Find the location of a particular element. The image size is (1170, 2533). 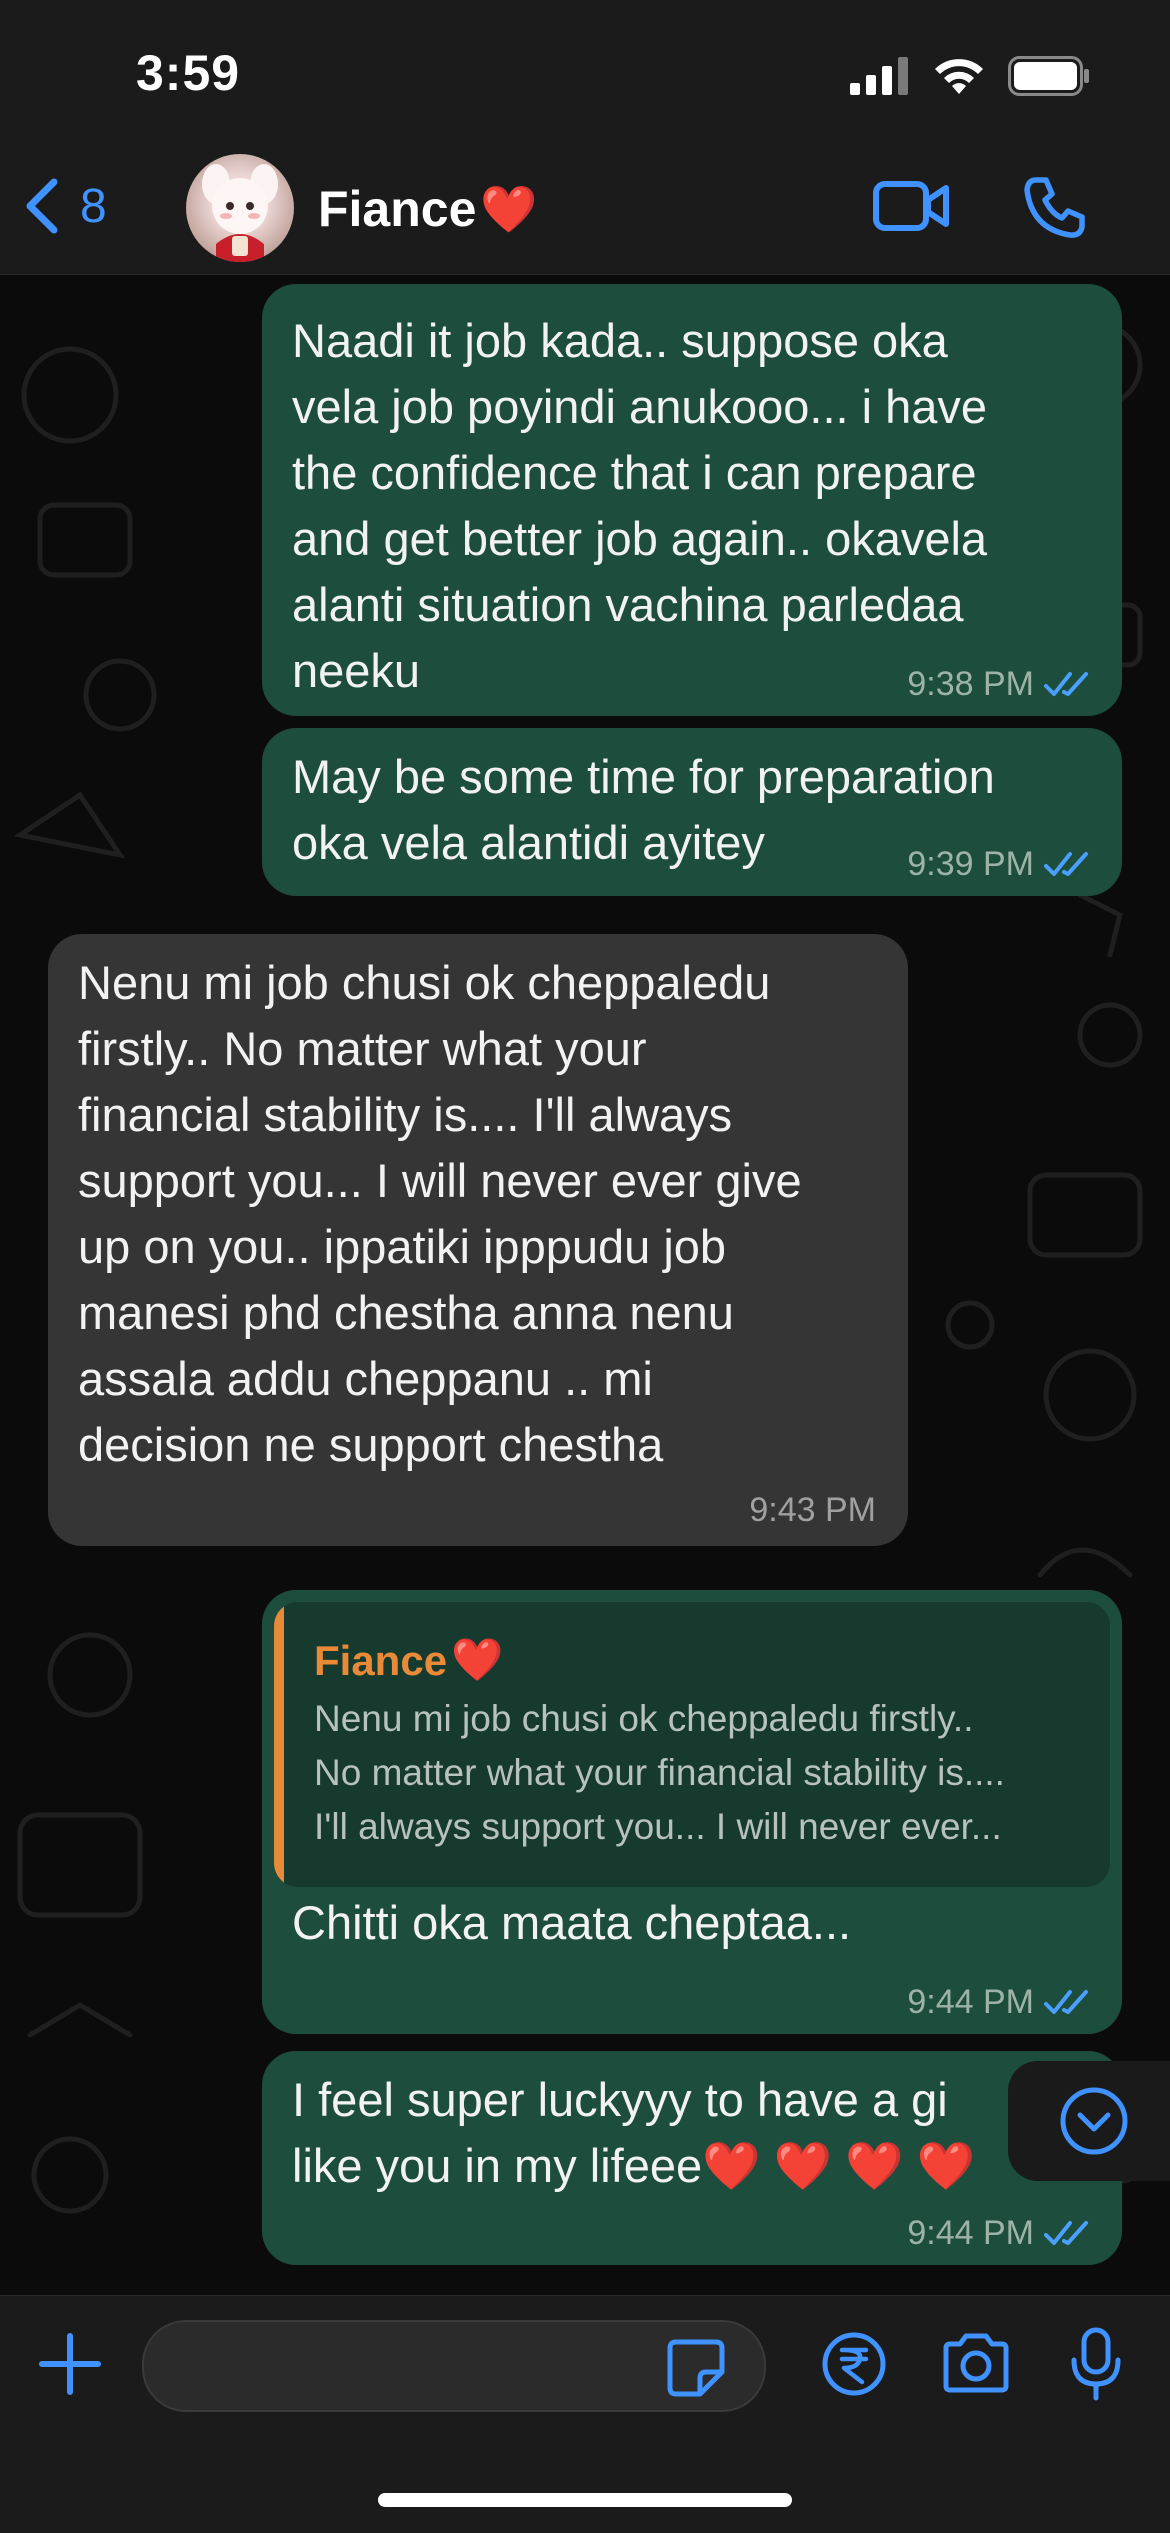

quoted-sender-name: Fiance is located at coordinates (381, 1660).